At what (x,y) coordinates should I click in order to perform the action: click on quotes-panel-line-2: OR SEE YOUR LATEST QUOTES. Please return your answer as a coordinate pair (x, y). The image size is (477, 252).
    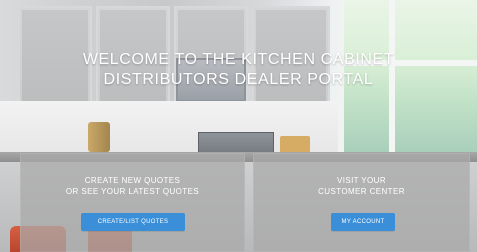
    Looking at the image, I should click on (132, 191).